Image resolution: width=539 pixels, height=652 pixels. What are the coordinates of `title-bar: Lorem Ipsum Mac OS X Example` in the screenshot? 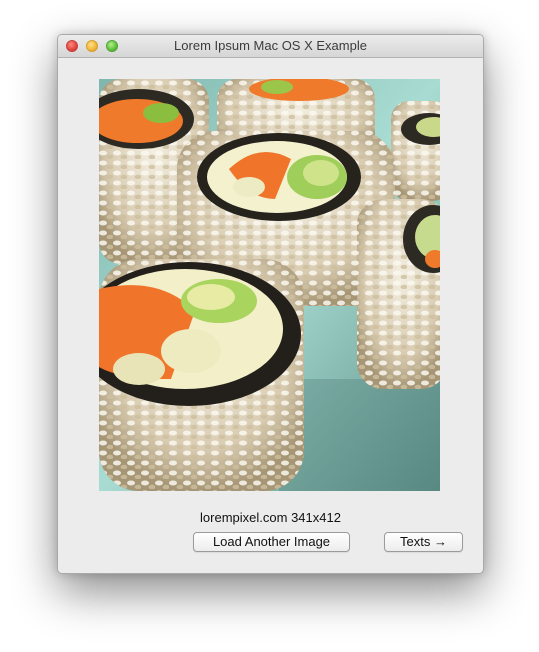 It's located at (270, 46).